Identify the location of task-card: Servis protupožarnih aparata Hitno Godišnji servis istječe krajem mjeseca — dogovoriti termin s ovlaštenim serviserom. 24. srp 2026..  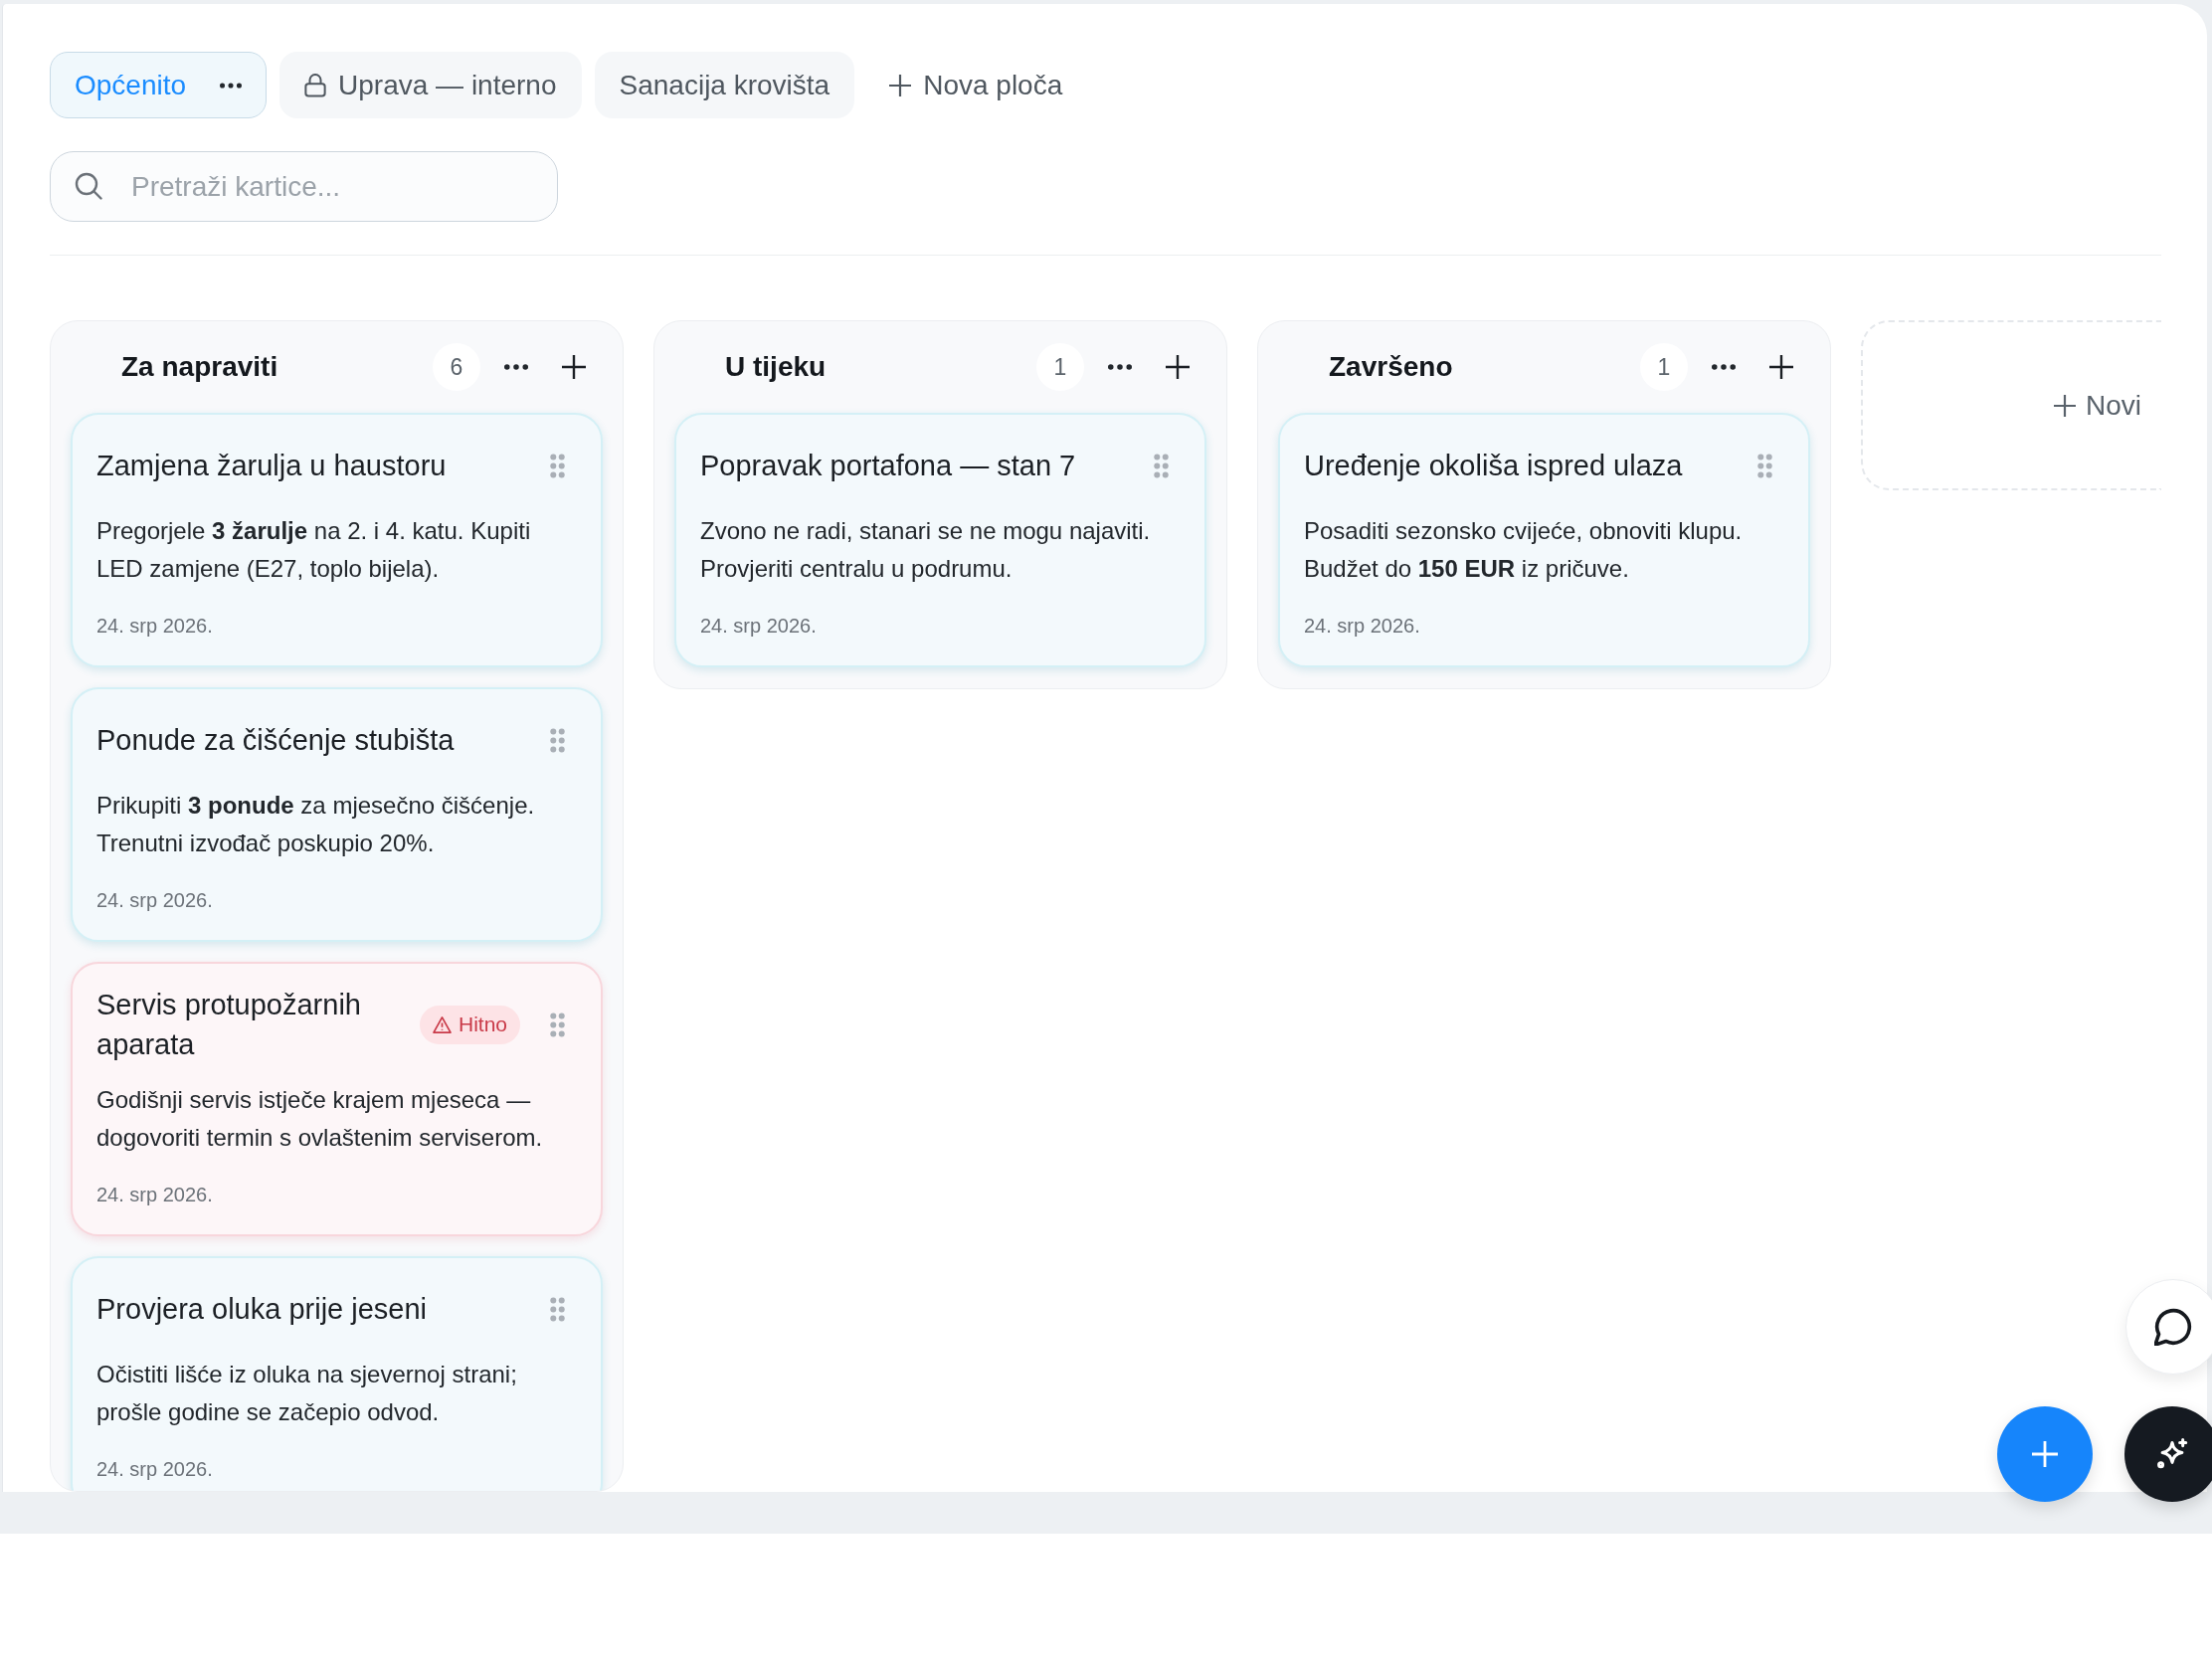
(337, 1099).